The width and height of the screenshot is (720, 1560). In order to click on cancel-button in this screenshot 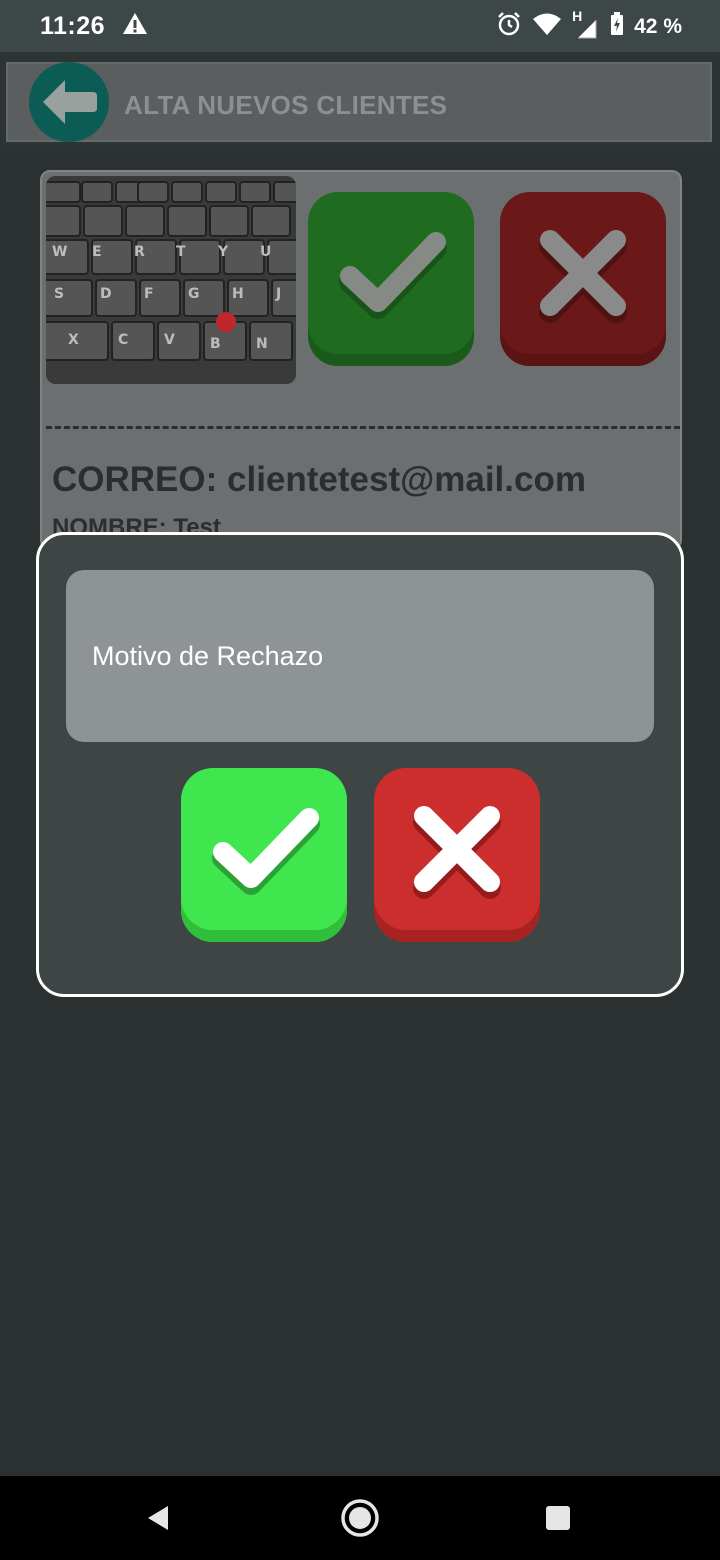, I will do `click(457, 855)`.